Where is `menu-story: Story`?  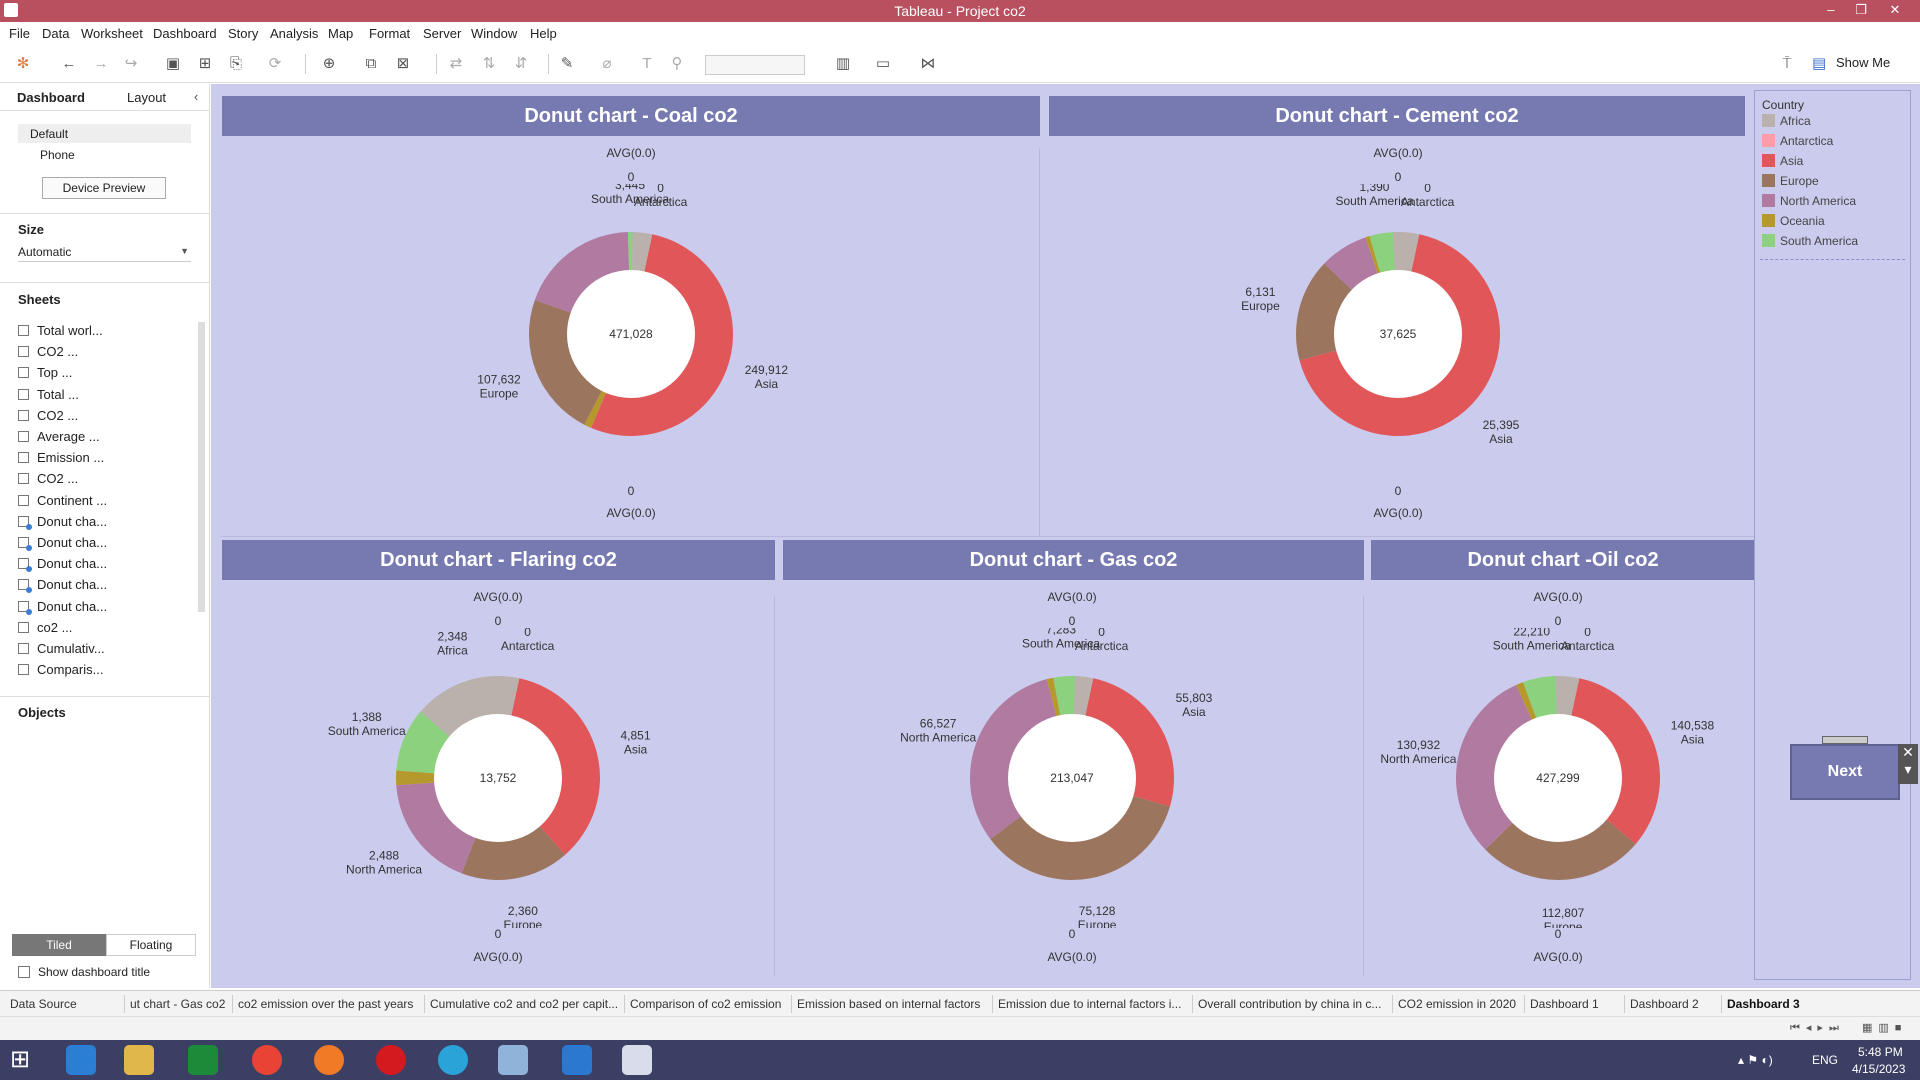
menu-story: Story is located at coordinates (243, 33).